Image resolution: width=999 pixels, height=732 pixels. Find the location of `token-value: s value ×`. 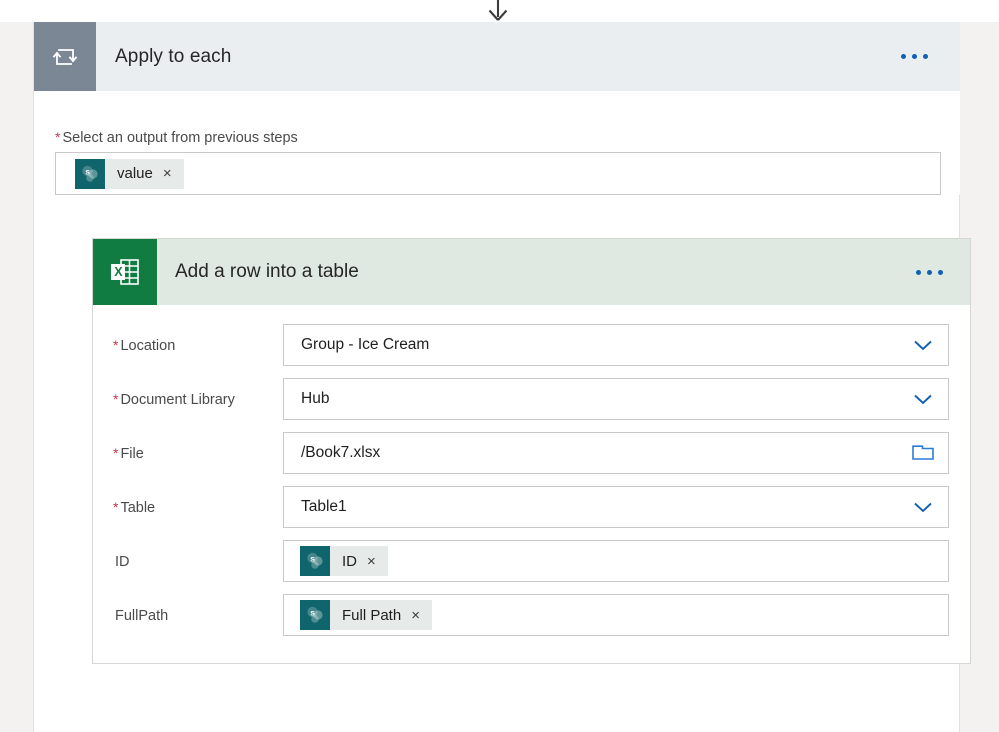

token-value: s value × is located at coordinates (129, 173).